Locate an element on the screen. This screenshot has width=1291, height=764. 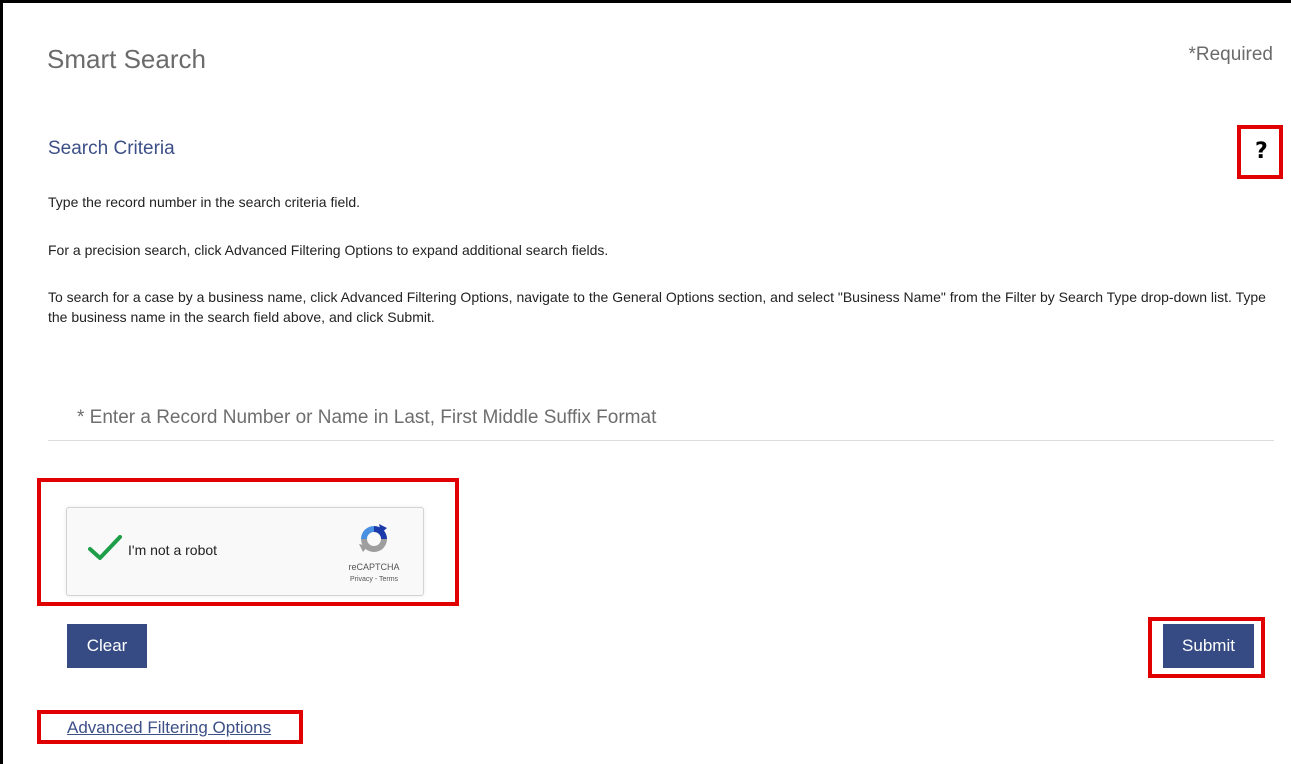
required-note: *Required is located at coordinates (1231, 54).